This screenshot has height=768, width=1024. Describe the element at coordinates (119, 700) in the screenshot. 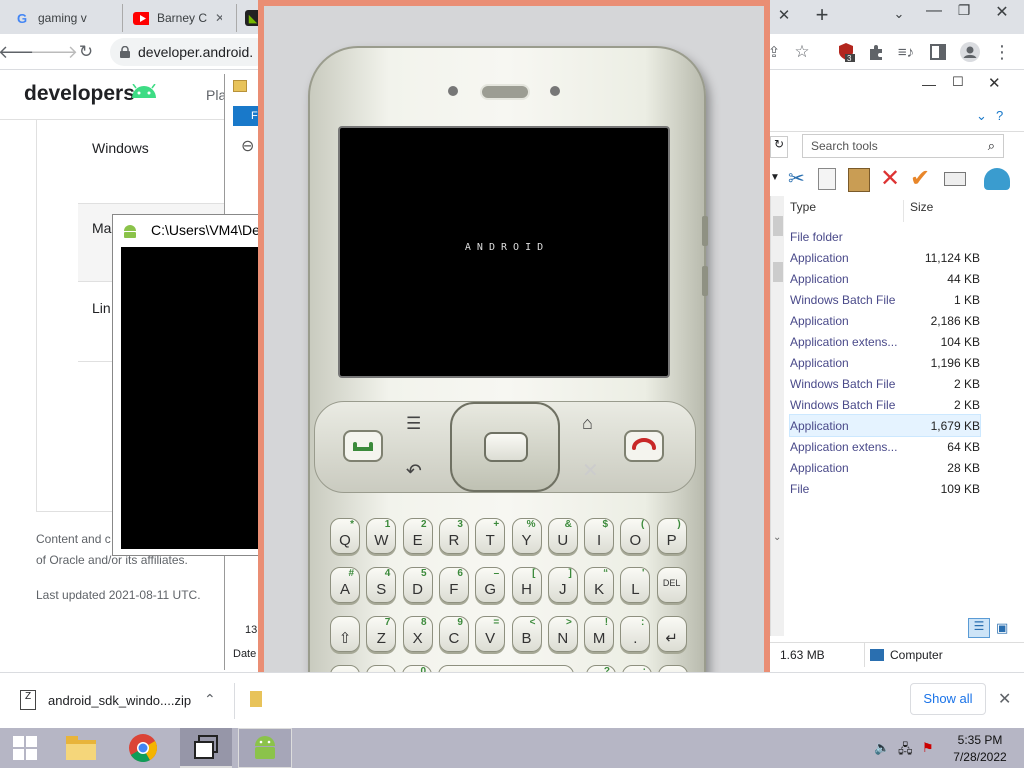

I see `download-filename: android_sdk_windo....zip` at that location.